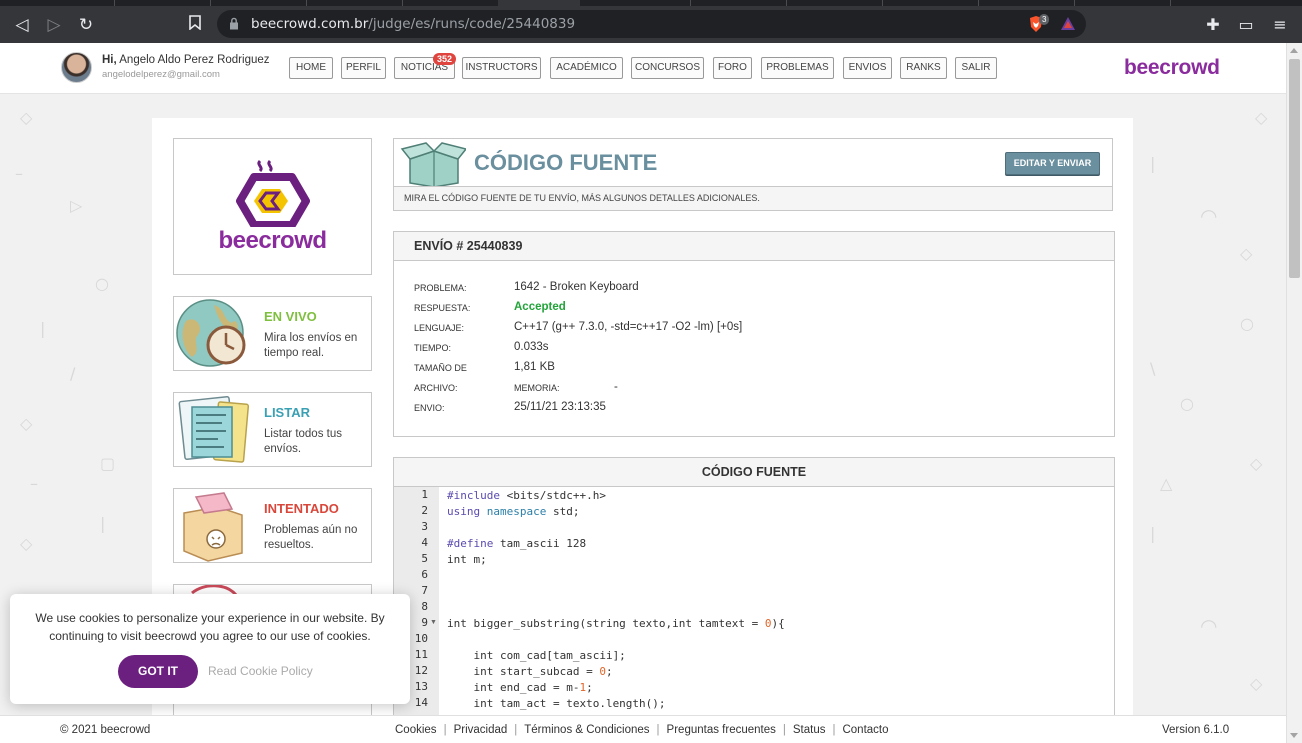  I want to click on nav-academico: ACADÉMICO, so click(586, 68).